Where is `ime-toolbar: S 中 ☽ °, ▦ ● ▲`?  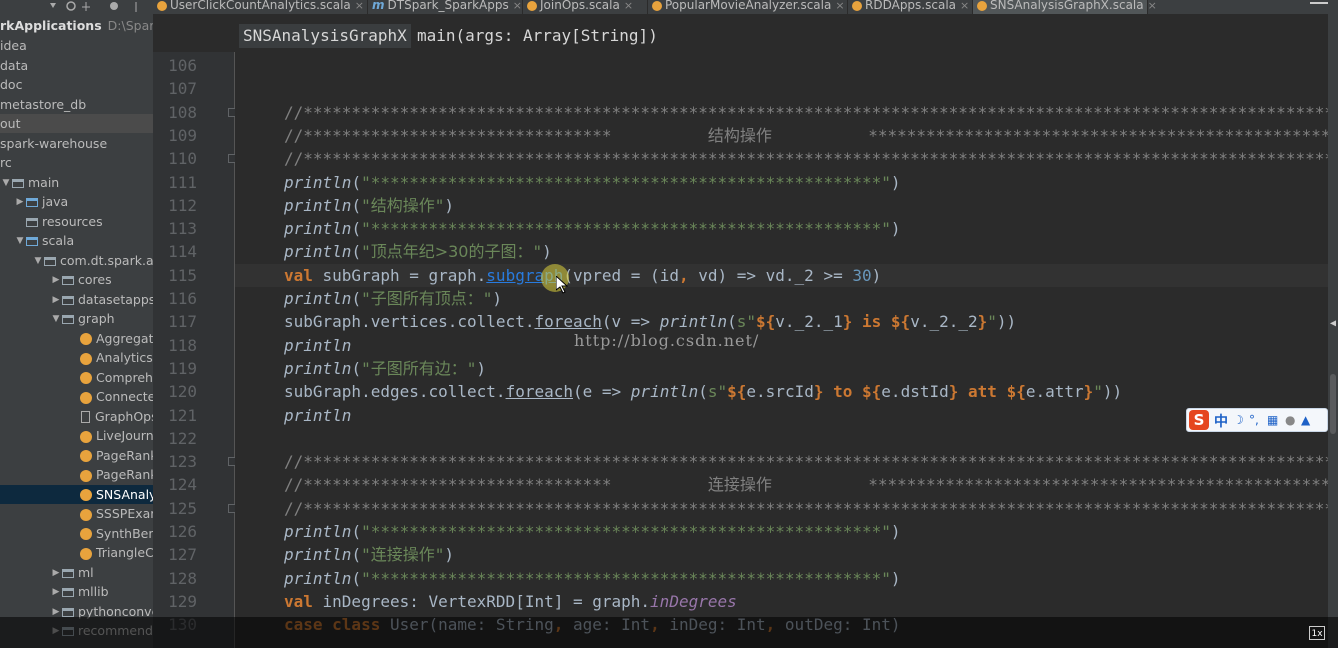
ime-toolbar: S 中 ☽ °, ▦ ● ▲ is located at coordinates (1257, 420).